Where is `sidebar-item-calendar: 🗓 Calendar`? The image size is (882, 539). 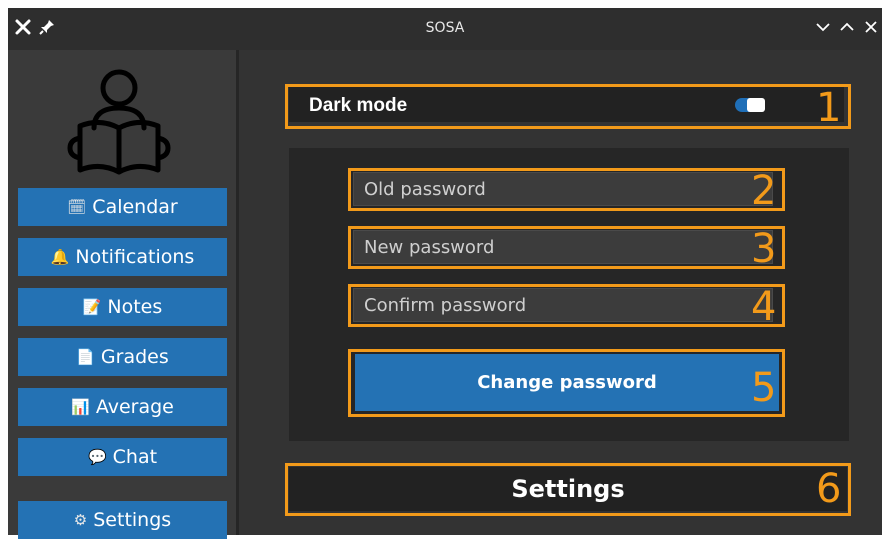
sidebar-item-calendar: 🗓 Calendar is located at coordinates (122, 207).